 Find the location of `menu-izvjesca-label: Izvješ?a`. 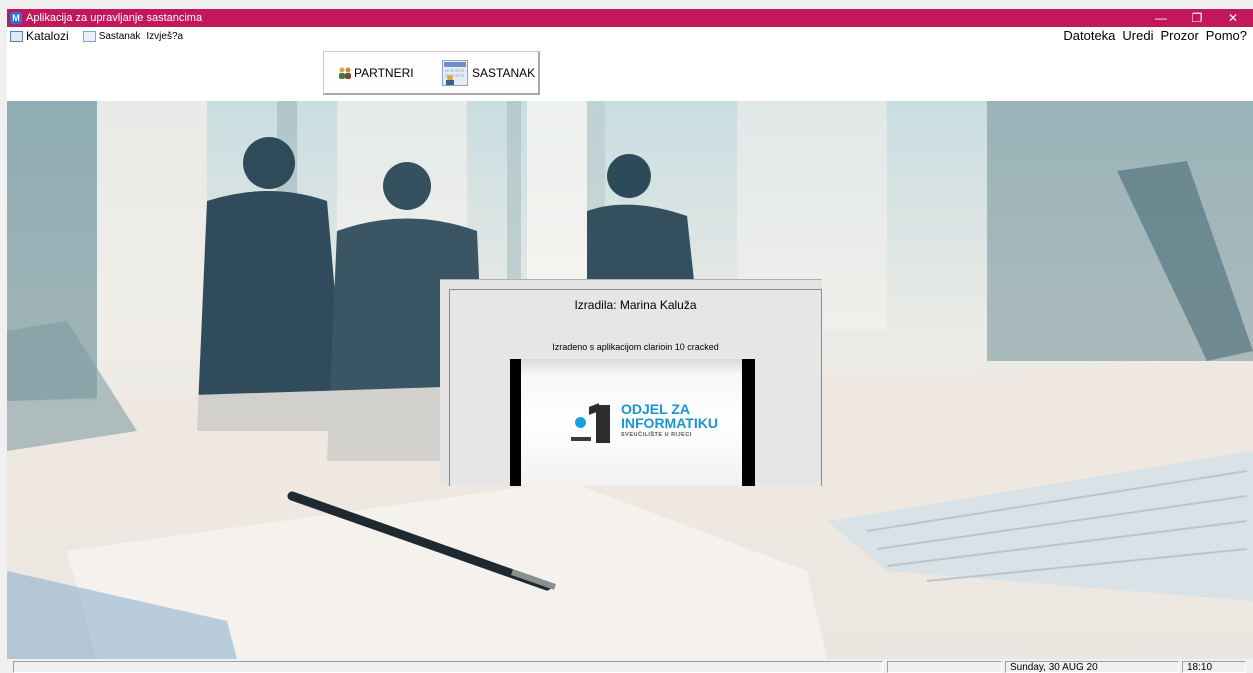

menu-izvjesca-label: Izvješ?a is located at coordinates (165, 36).